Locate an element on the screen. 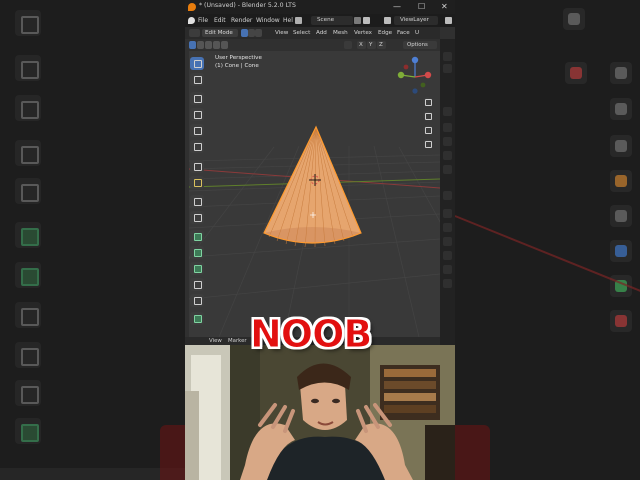 Image resolution: width=640 pixels, height=480 pixels. bg-gizmo-x-icon is located at coordinates (576, 73).